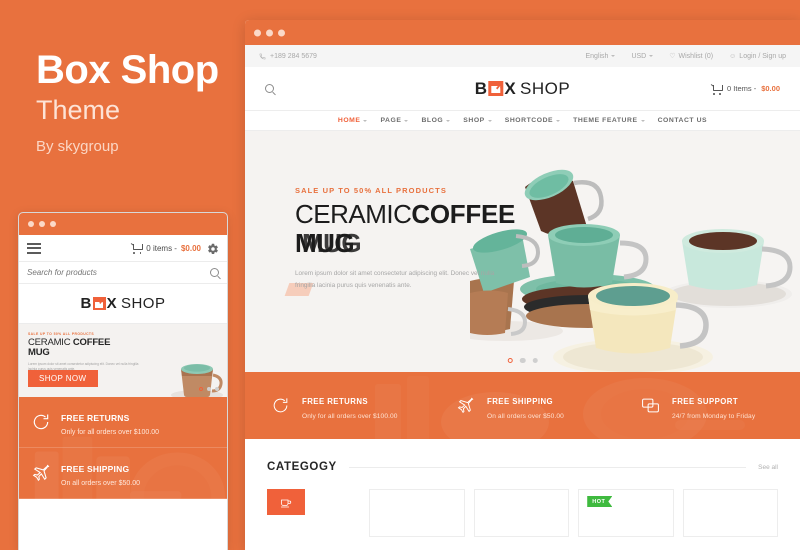  I want to click on plane-icon, so click(465, 405).